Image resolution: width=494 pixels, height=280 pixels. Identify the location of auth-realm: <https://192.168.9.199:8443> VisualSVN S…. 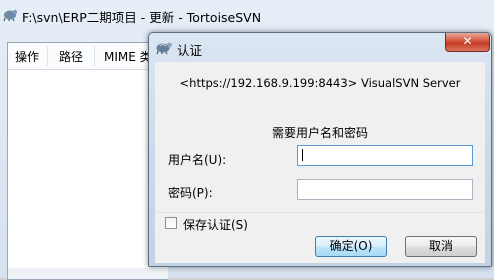
(320, 83).